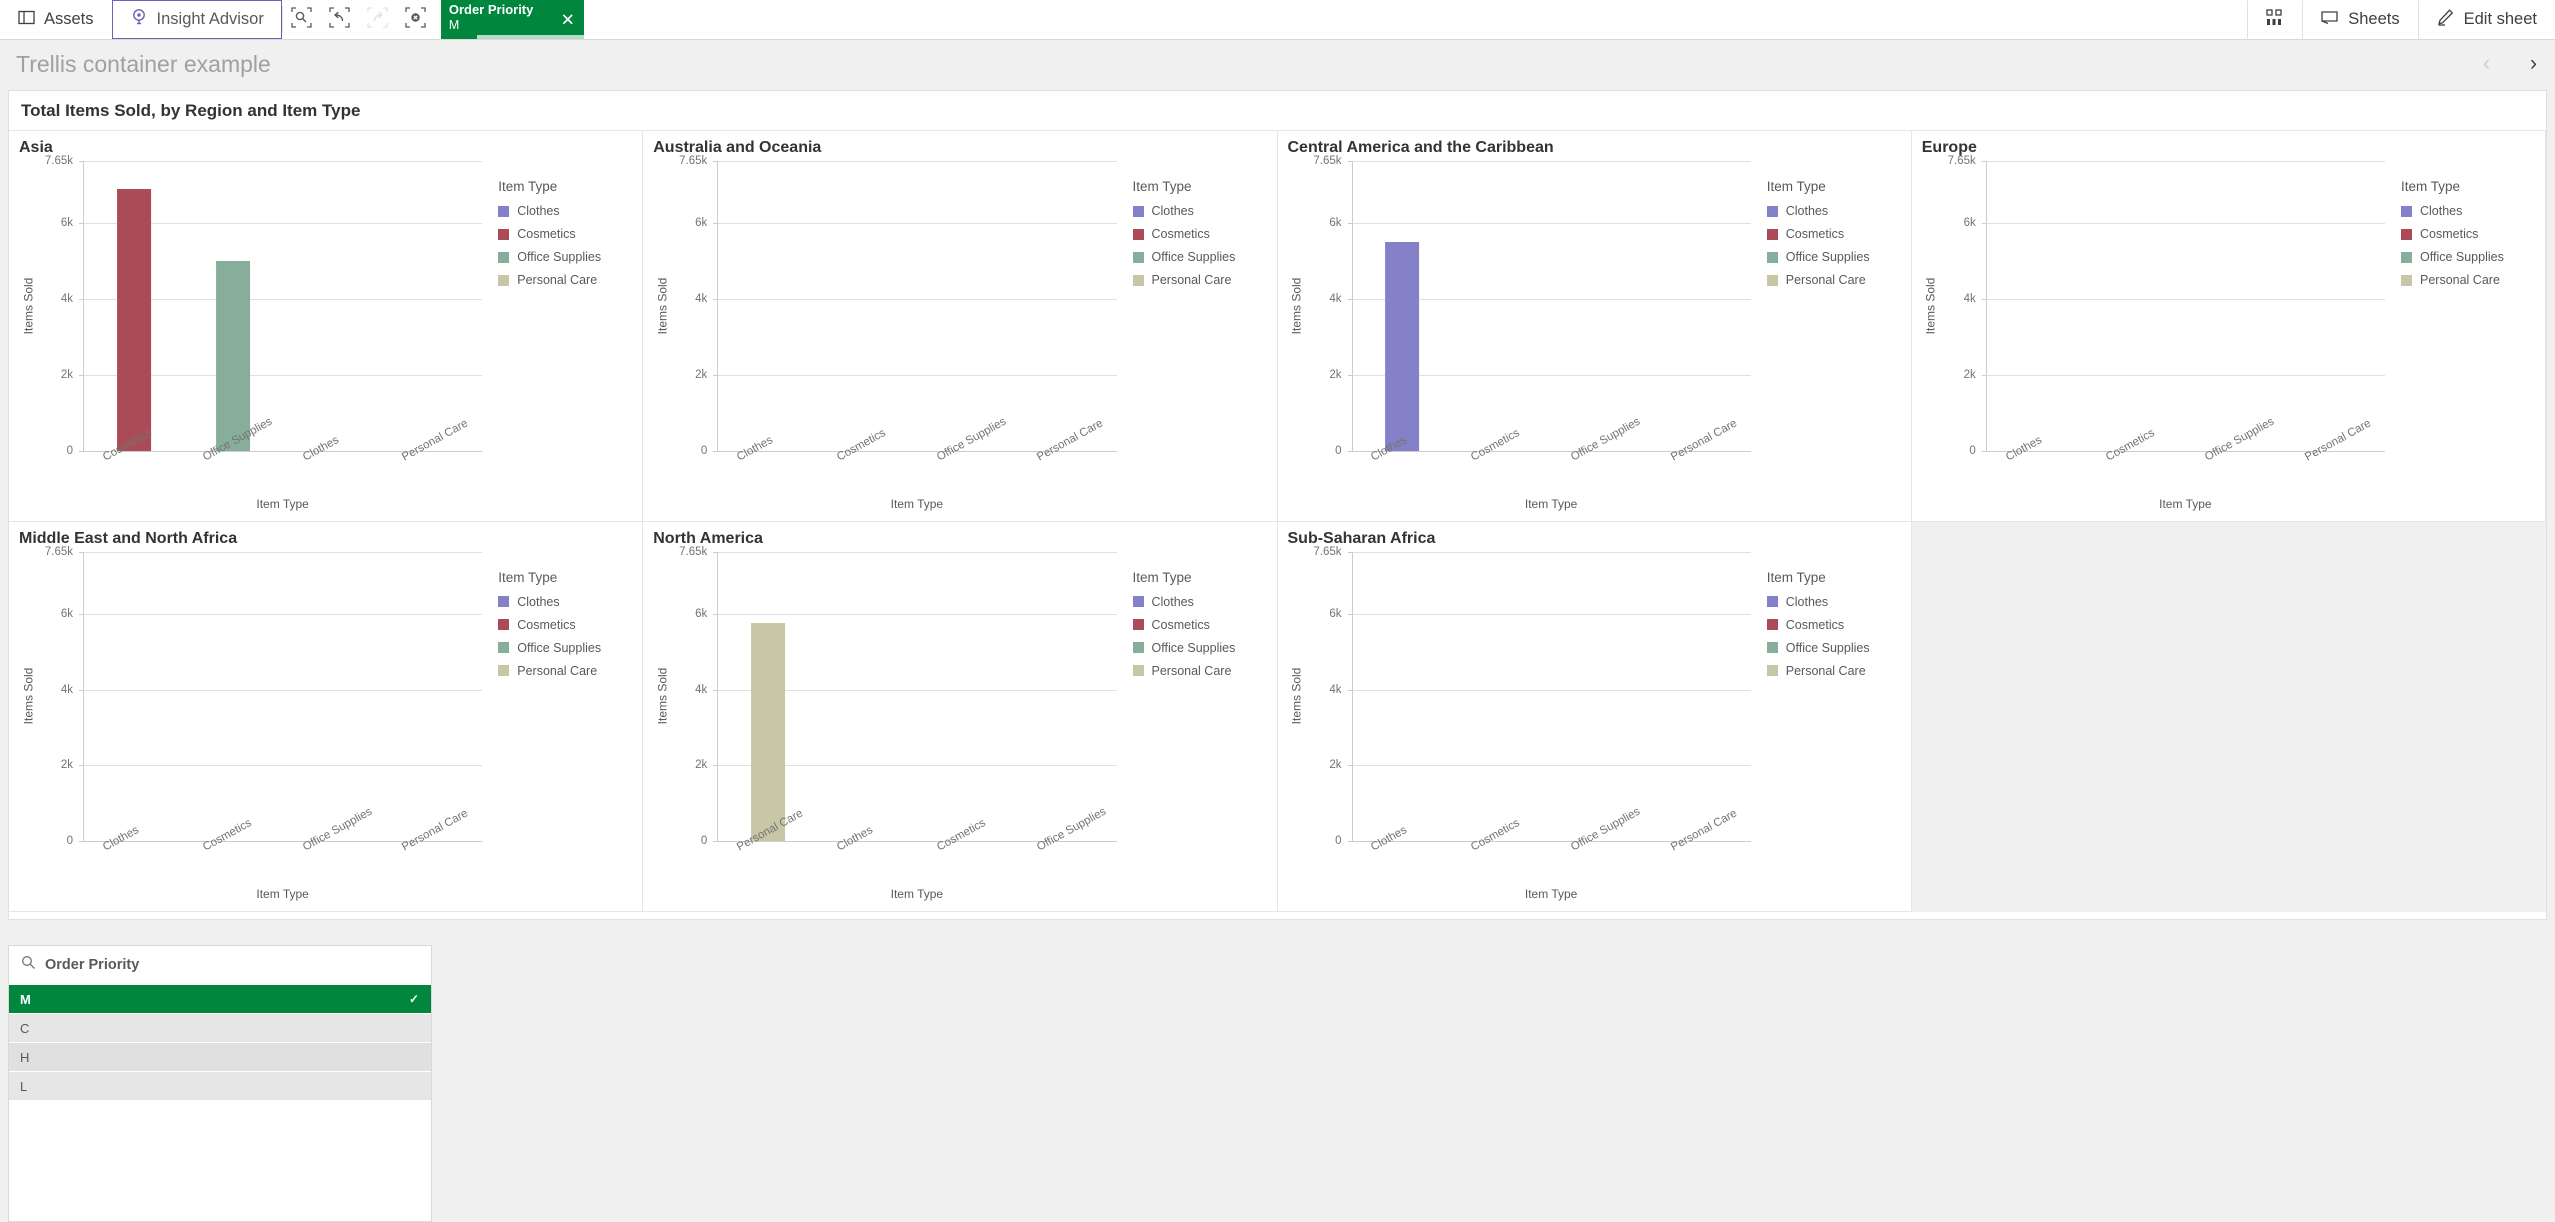 Image resolution: width=2555 pixels, height=1222 pixels. What do you see at coordinates (1162, 577) in the screenshot?
I see `legend-title: Item Type` at bounding box center [1162, 577].